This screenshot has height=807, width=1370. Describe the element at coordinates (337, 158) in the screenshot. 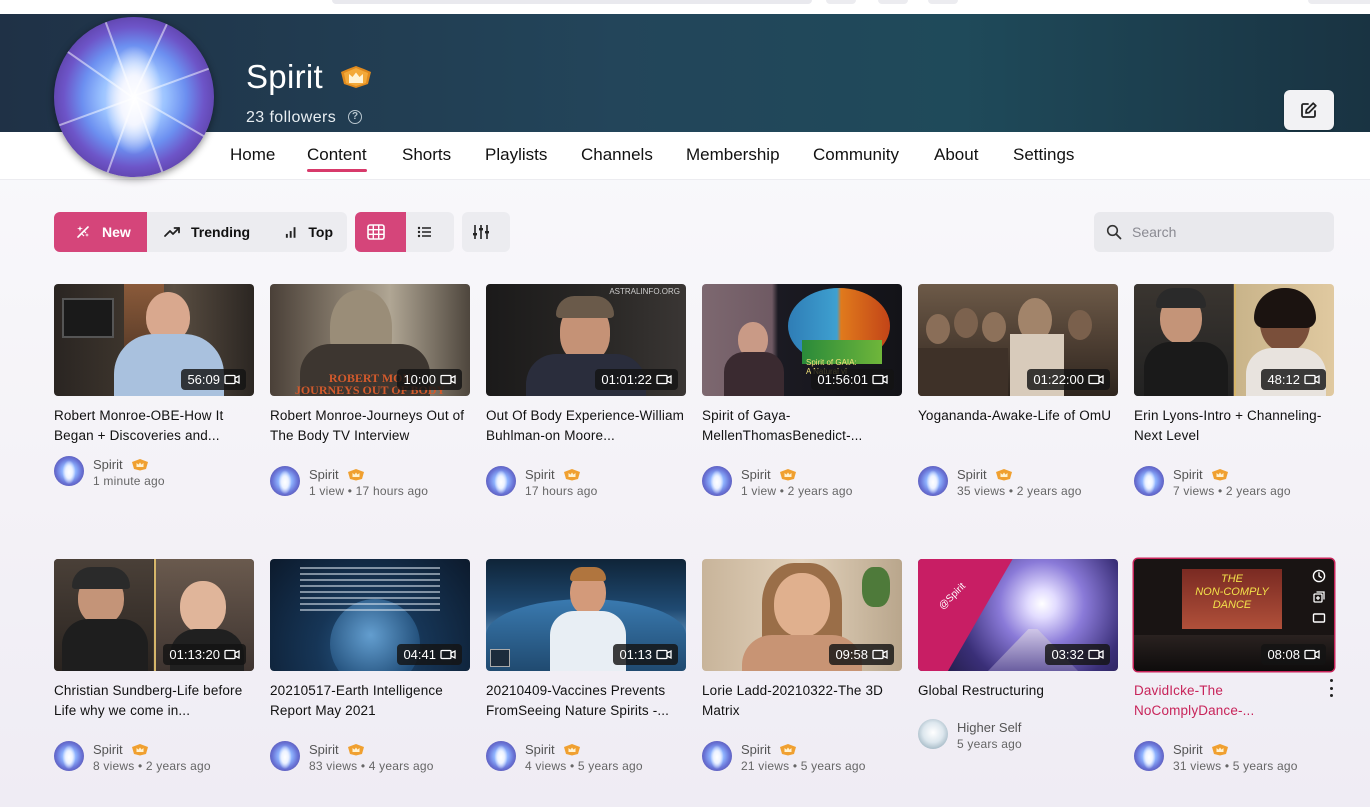

I see `tab-content: Content` at that location.